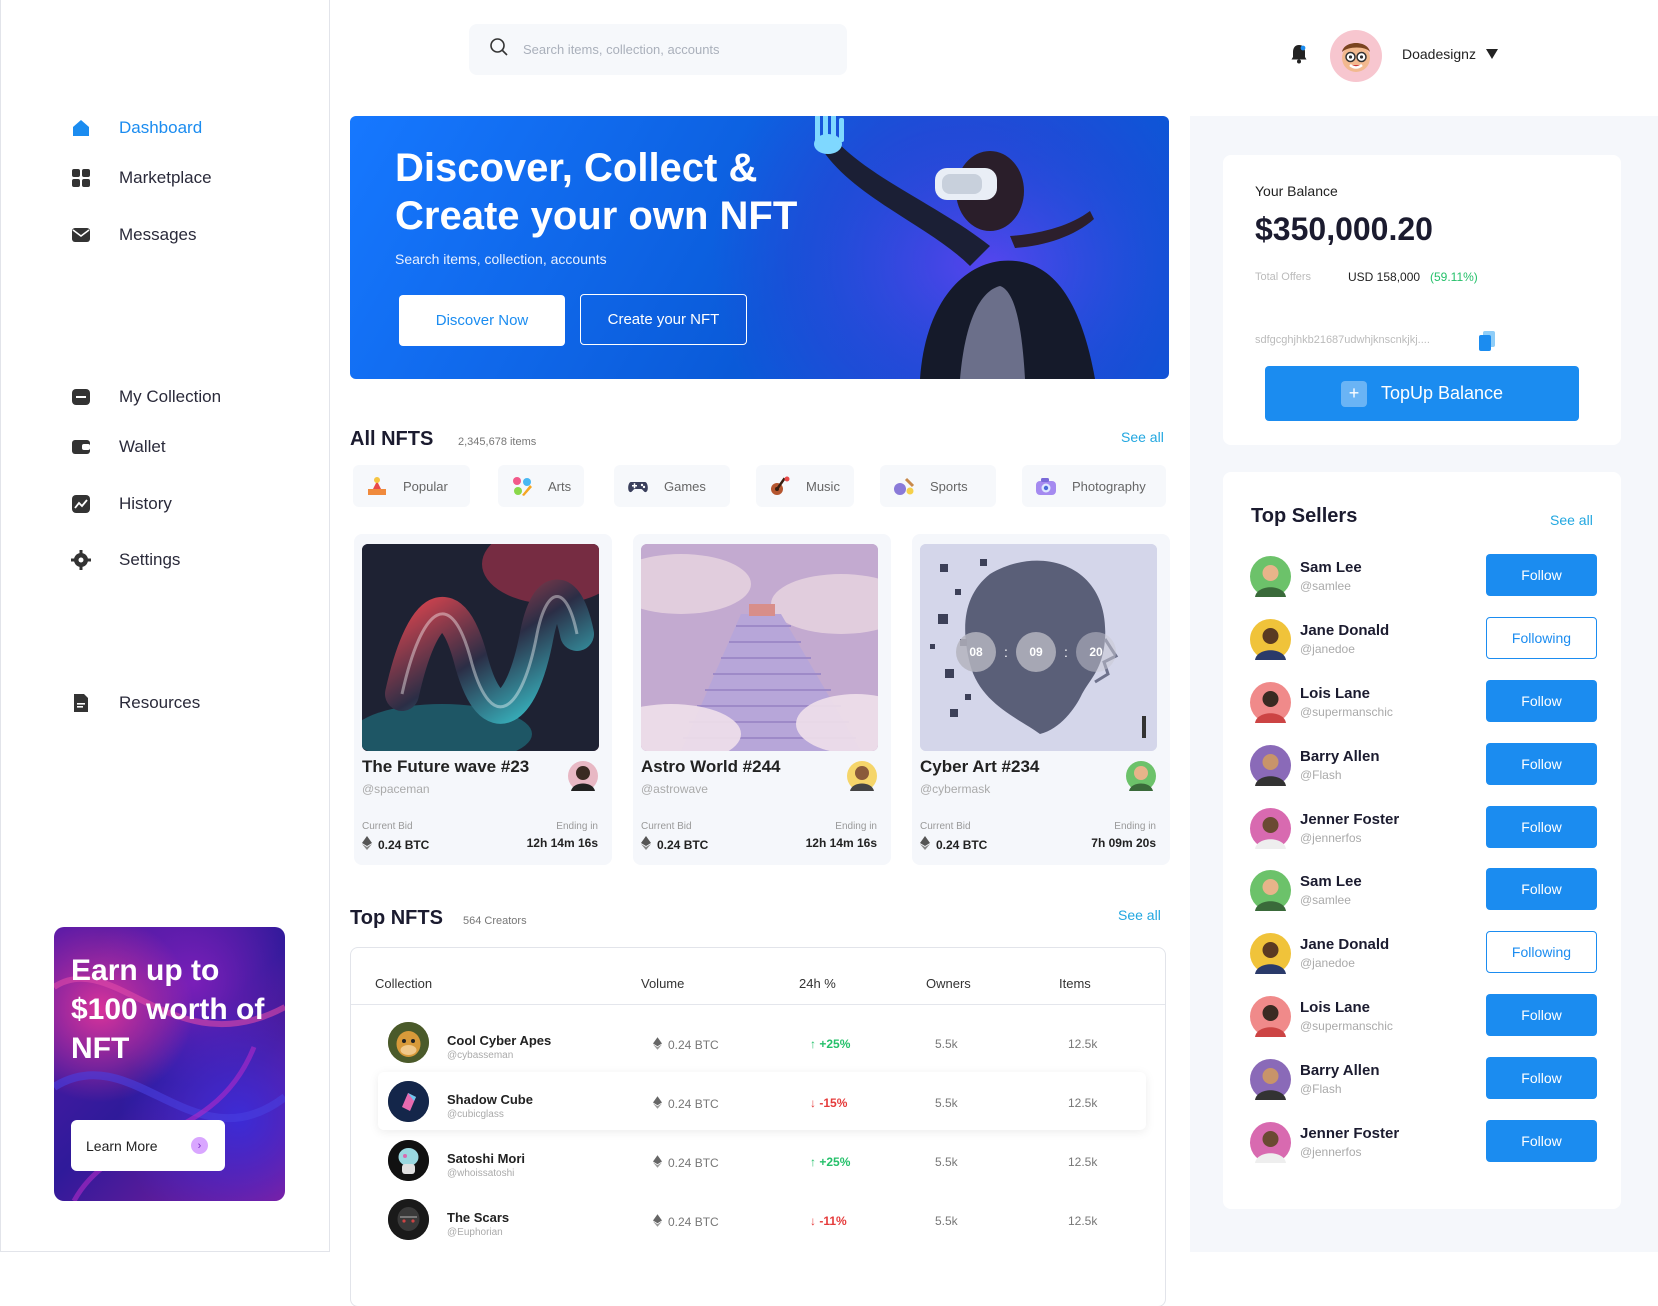  What do you see at coordinates (686, 1163) in the screenshot?
I see `volume: 0.24 BTC` at bounding box center [686, 1163].